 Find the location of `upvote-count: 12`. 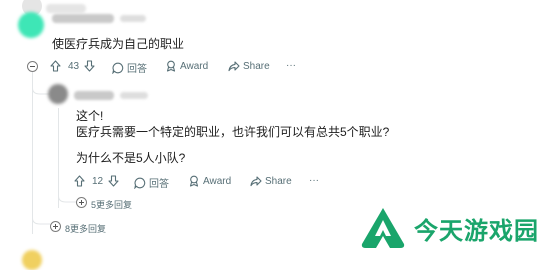

upvote-count: 12 is located at coordinates (98, 181).